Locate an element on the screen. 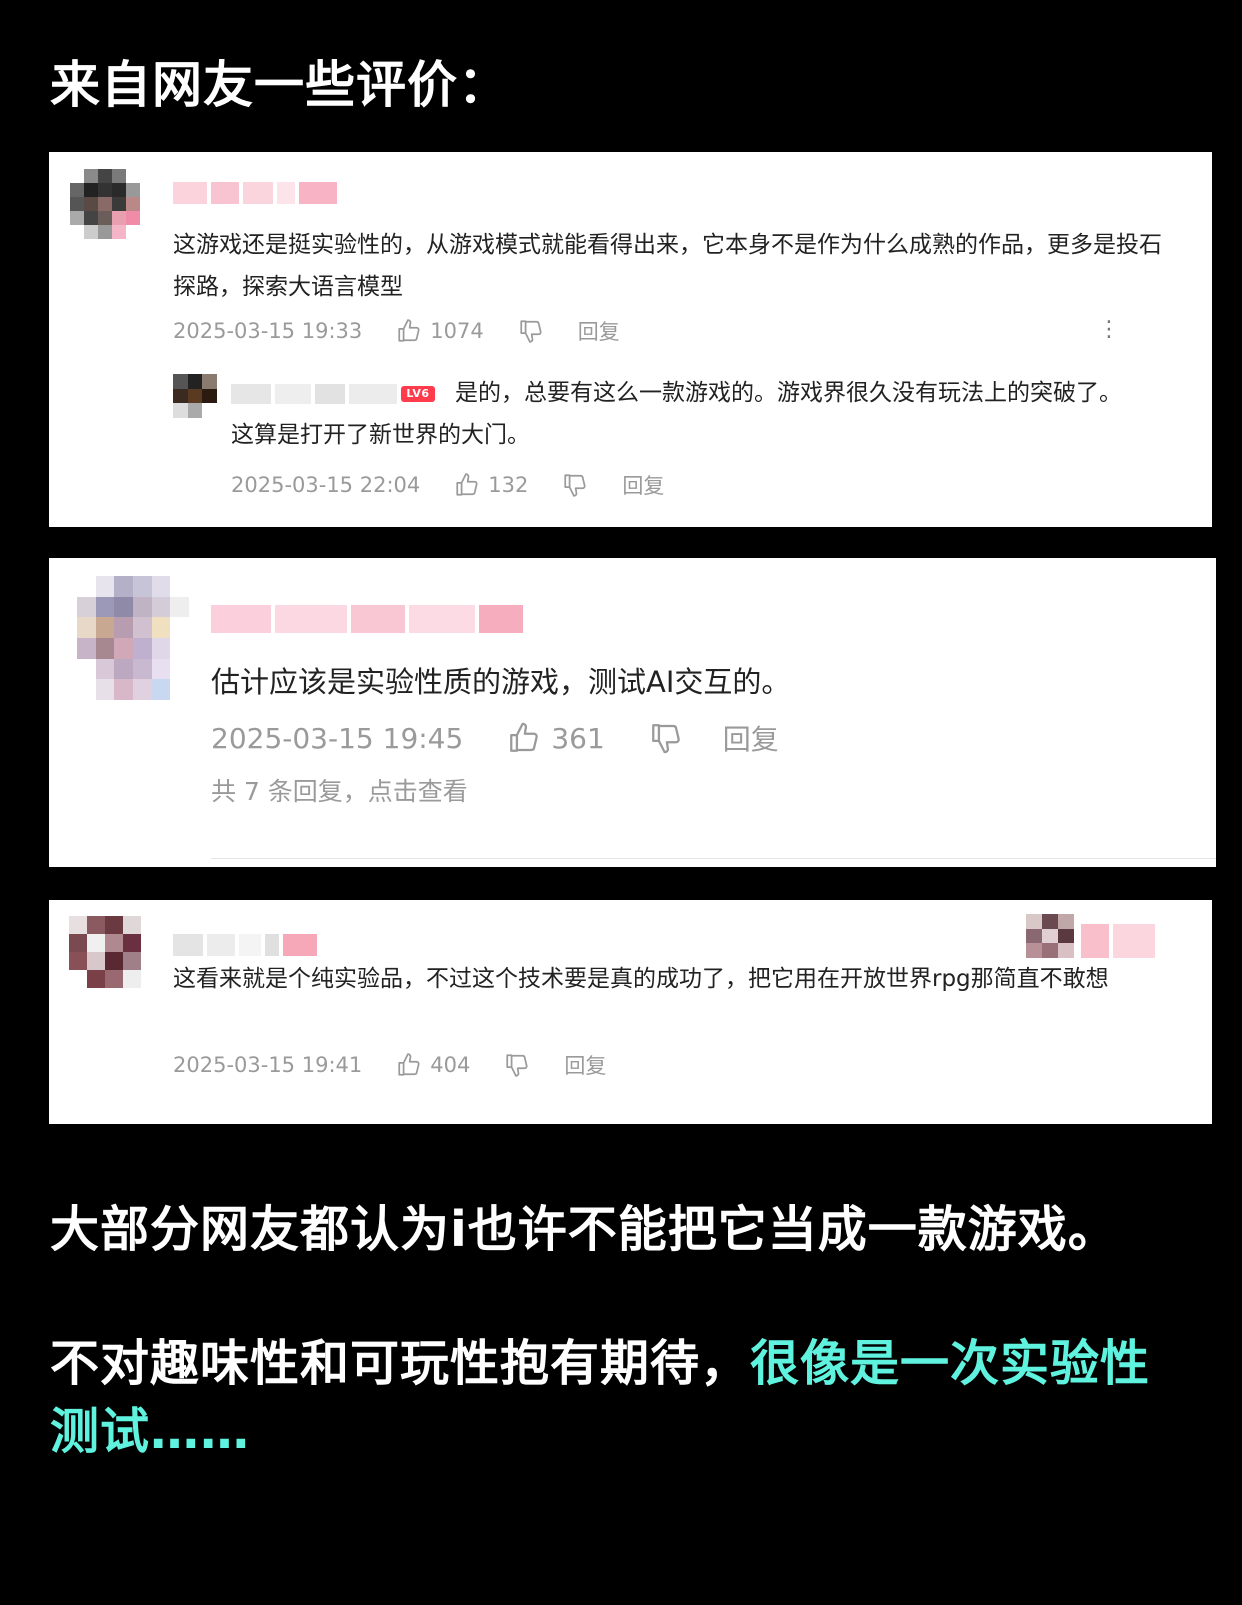 This screenshot has height=1605, width=1242. reply-avatar is located at coordinates (195, 396).